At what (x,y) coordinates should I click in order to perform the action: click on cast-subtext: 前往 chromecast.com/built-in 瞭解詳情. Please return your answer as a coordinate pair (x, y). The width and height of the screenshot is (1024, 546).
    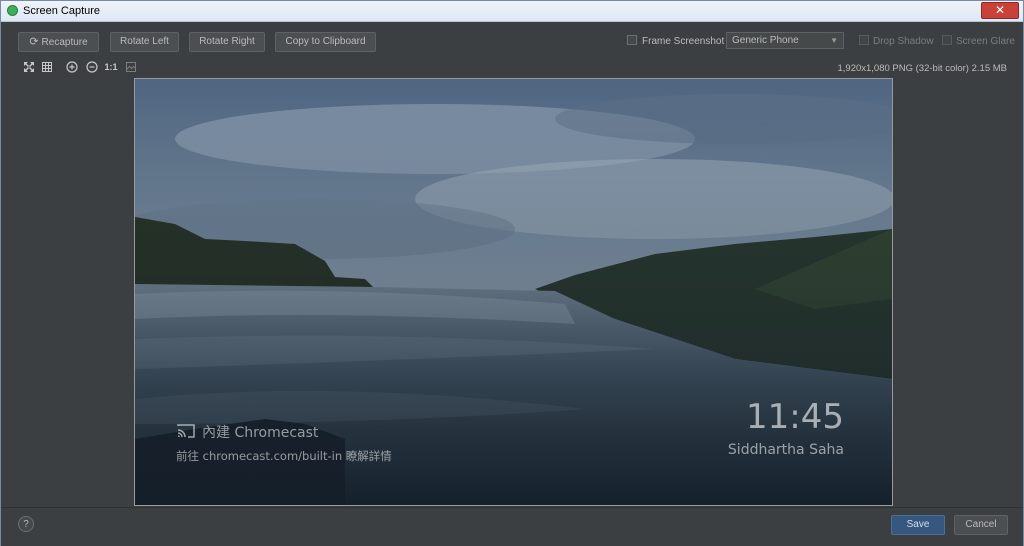
    Looking at the image, I should click on (284, 456).